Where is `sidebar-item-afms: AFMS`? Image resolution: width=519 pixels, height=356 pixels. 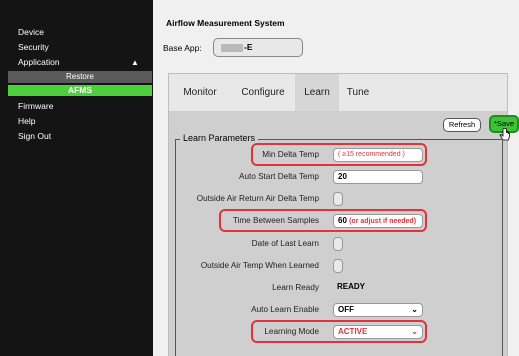 sidebar-item-afms: AFMS is located at coordinates (80, 90).